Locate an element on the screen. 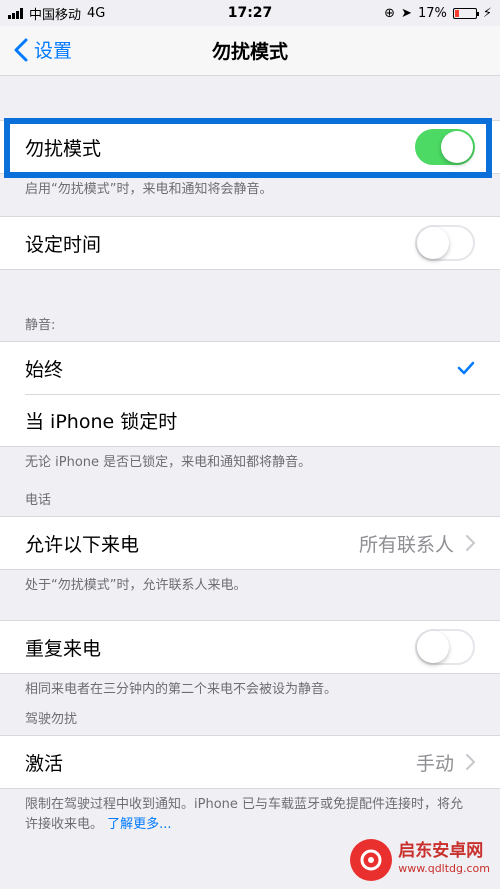 Image resolution: width=500 pixels, height=889 pixels. navigation-bar: 设置 勿扰模式 is located at coordinates (250, 51).